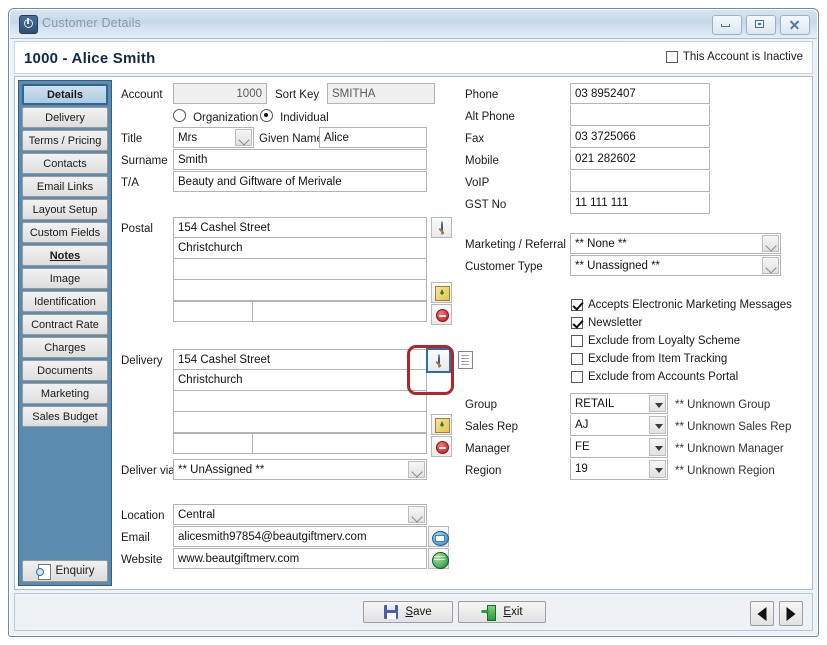  What do you see at coordinates (761, 25) in the screenshot?
I see `restore-button` at bounding box center [761, 25].